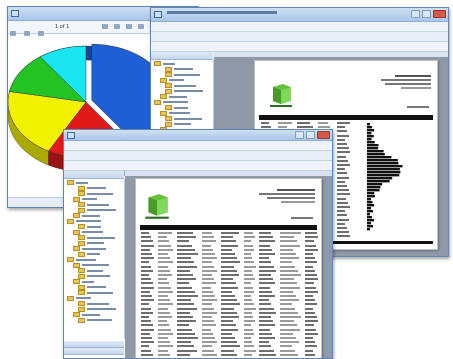  What do you see at coordinates (117, 26) in the screenshot?
I see `zoom-icon` at bounding box center [117, 26].